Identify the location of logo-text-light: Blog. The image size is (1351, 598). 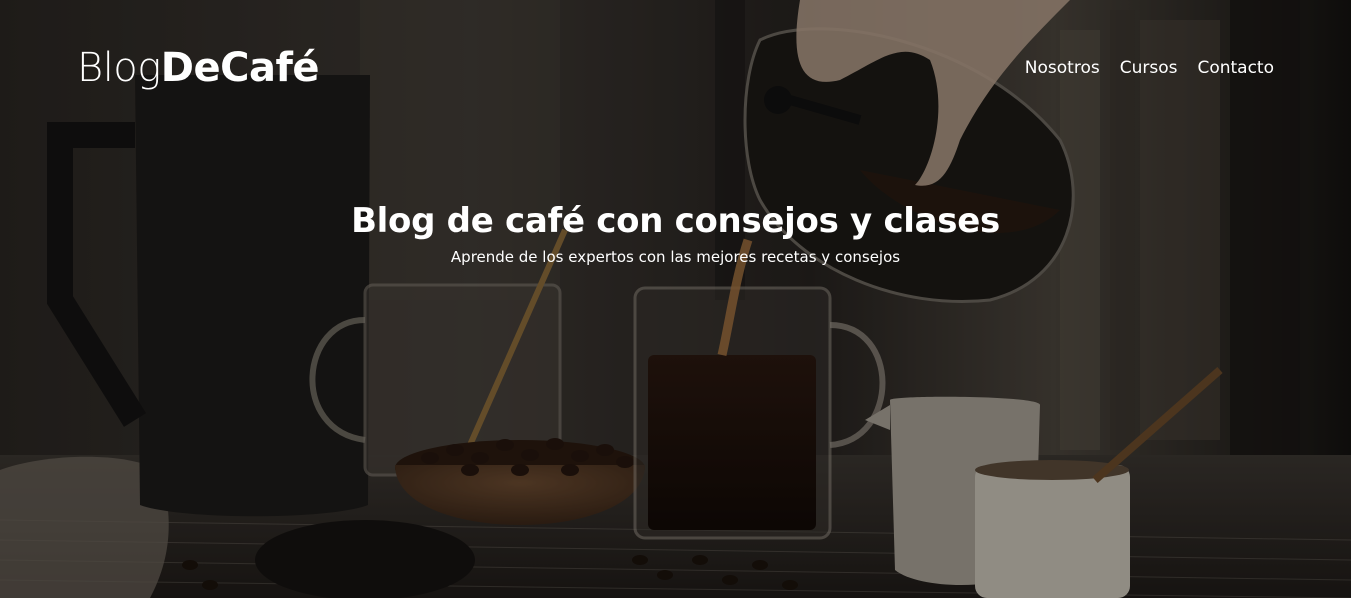
(119, 68).